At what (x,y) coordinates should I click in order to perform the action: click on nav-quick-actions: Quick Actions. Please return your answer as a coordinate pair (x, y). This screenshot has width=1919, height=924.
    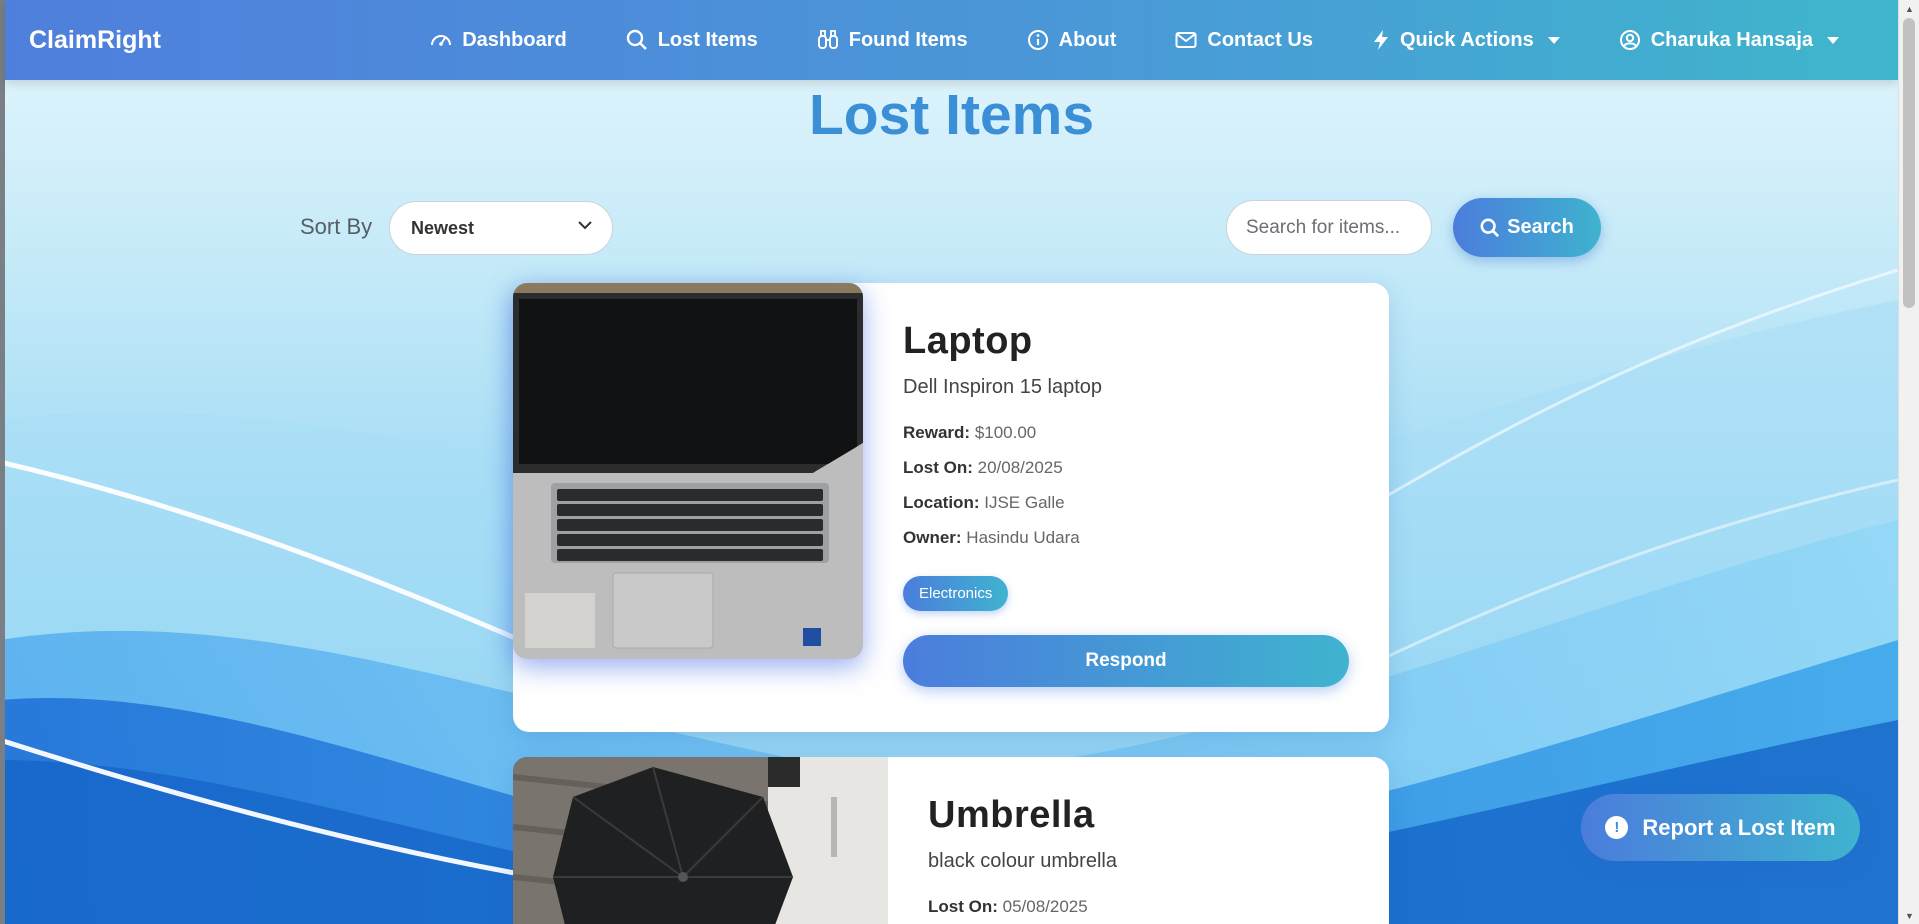
    Looking at the image, I should click on (1466, 40).